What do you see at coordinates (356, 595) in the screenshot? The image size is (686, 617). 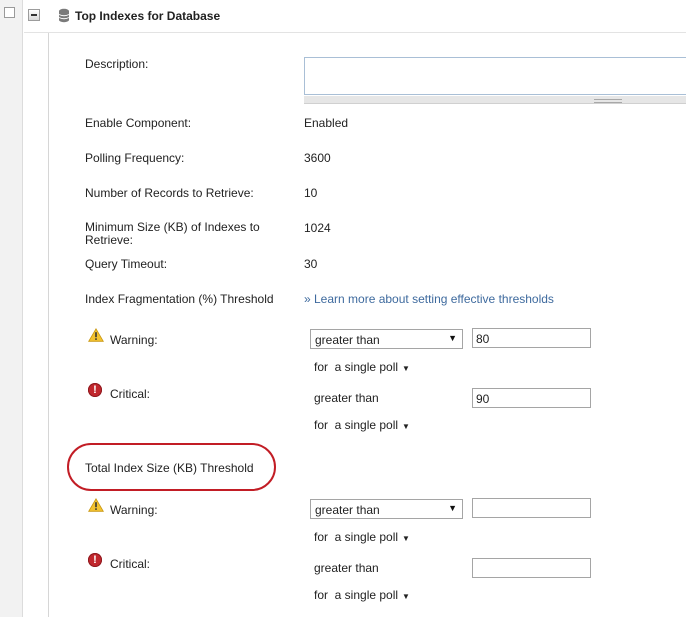 I see `size-critical-poll-label: for a single poll` at bounding box center [356, 595].